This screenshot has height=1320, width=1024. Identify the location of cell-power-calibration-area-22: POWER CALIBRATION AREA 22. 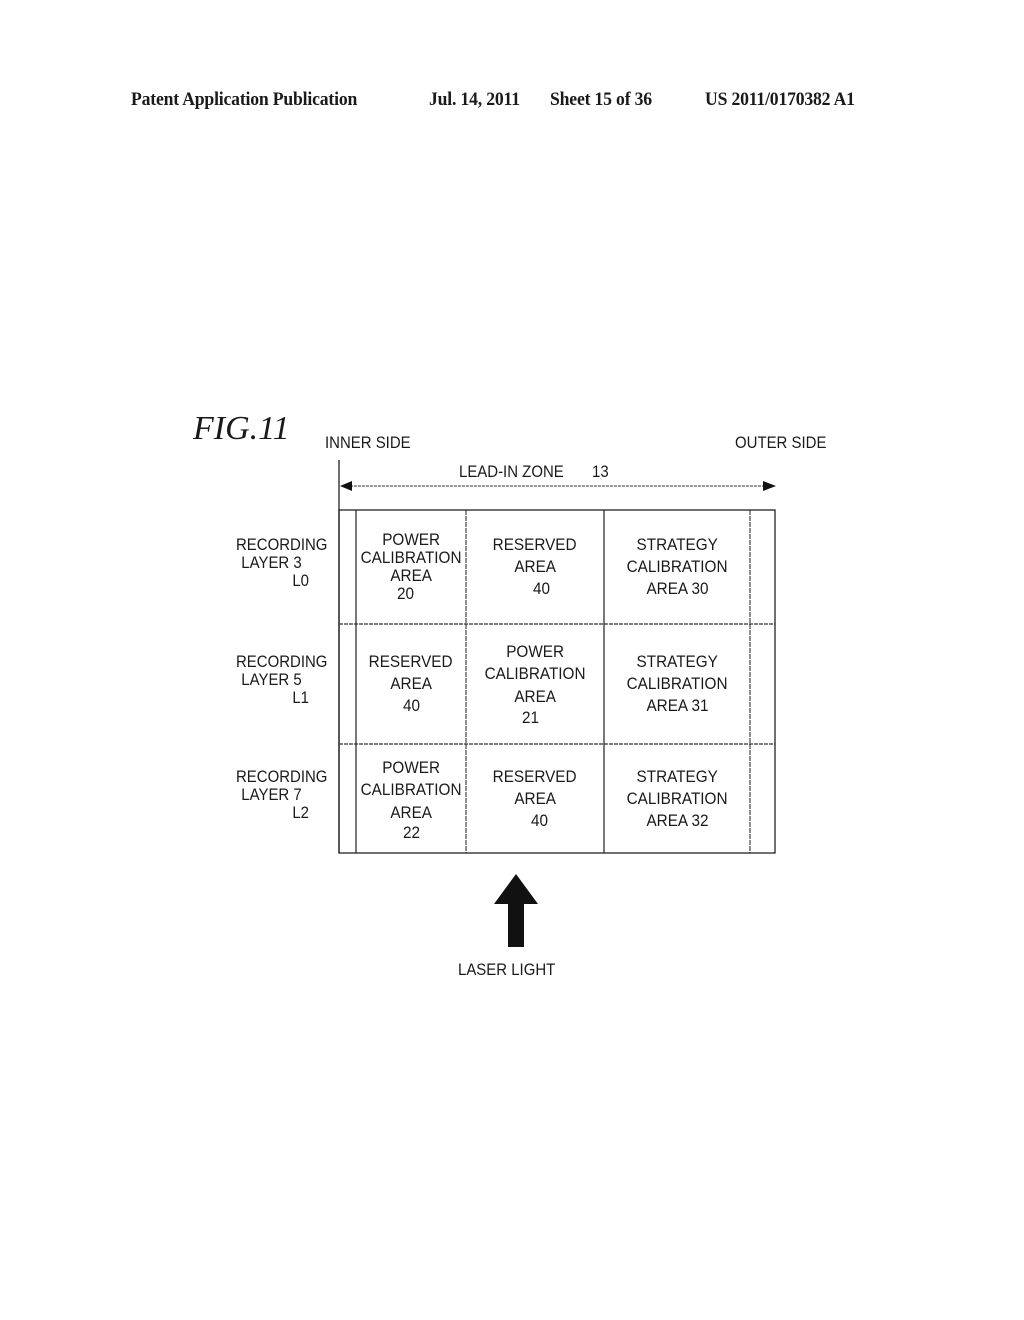
(411, 799).